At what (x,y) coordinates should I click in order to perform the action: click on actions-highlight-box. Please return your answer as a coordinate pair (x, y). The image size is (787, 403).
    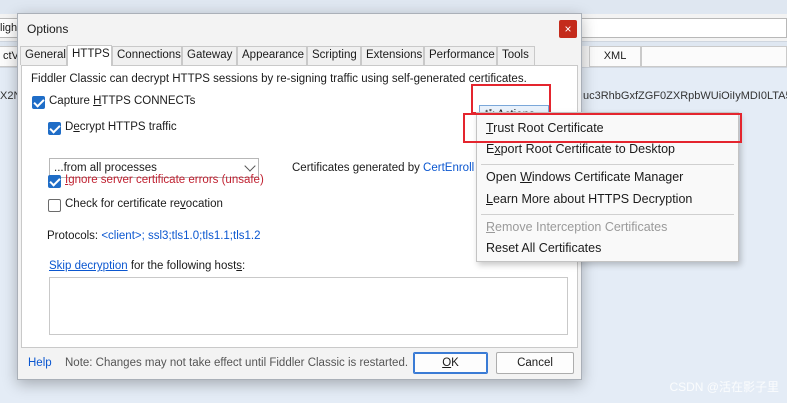
    Looking at the image, I should click on (511, 99).